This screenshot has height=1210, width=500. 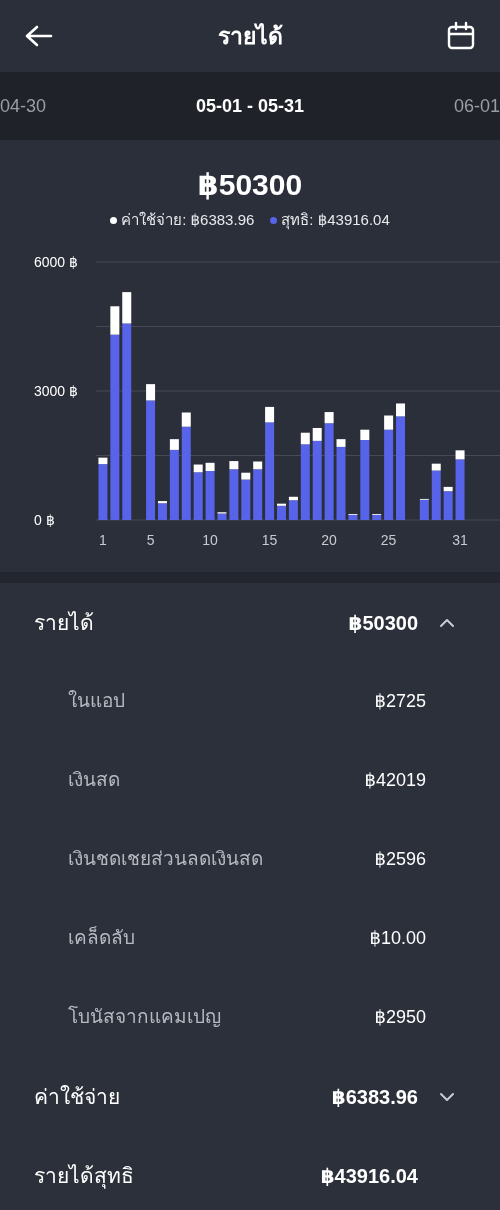 What do you see at coordinates (269, 539) in the screenshot?
I see `x-axis-label: 15` at bounding box center [269, 539].